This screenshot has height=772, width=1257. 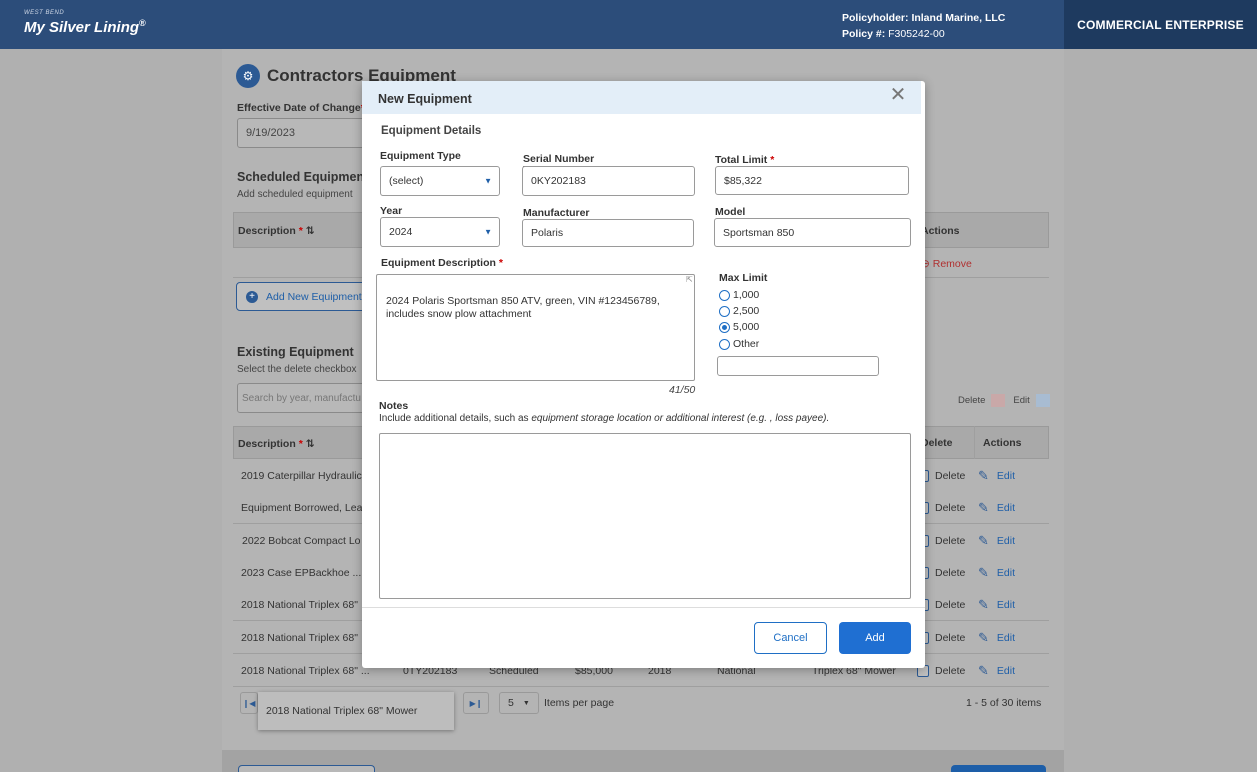 I want to click on effective-date-label: Effective Date of Change*, so click(x=301, y=108).